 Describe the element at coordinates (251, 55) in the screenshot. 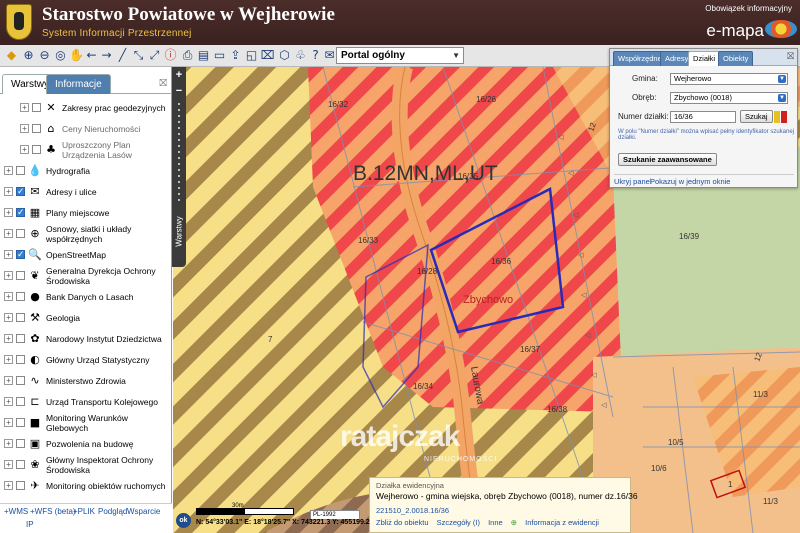

I see `area-icon: ◱` at that location.